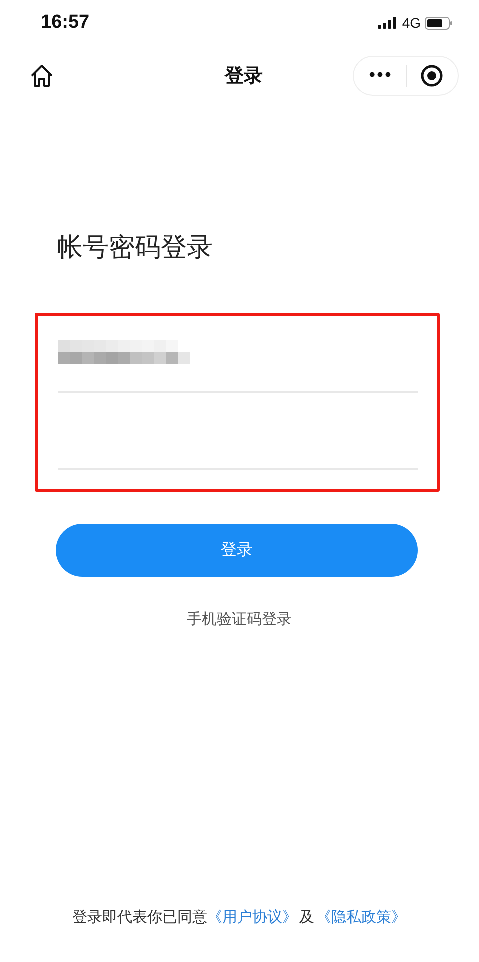 The width and height of the screenshot is (479, 962). What do you see at coordinates (432, 76) in the screenshot?
I see `close-target-icon` at bounding box center [432, 76].